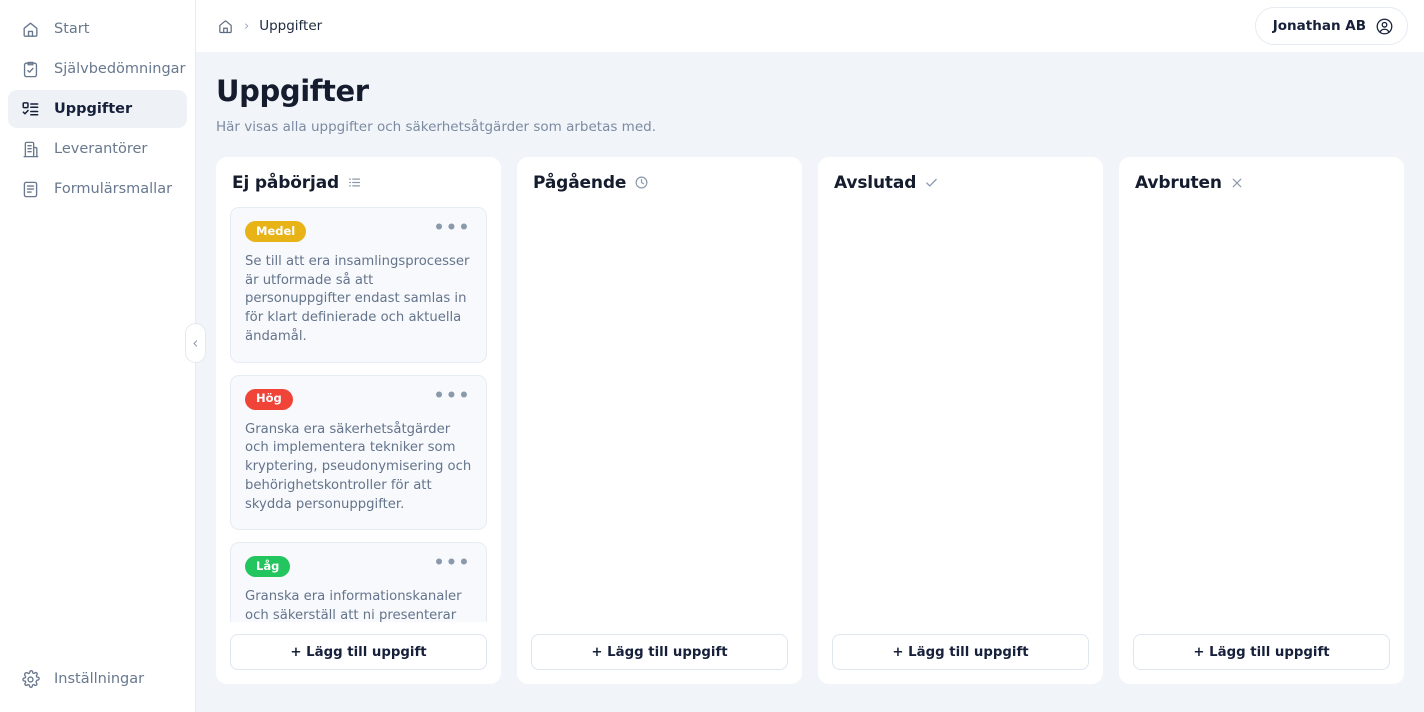  What do you see at coordinates (358, 566) in the screenshot?
I see `task-card-header: Låg •••` at bounding box center [358, 566].